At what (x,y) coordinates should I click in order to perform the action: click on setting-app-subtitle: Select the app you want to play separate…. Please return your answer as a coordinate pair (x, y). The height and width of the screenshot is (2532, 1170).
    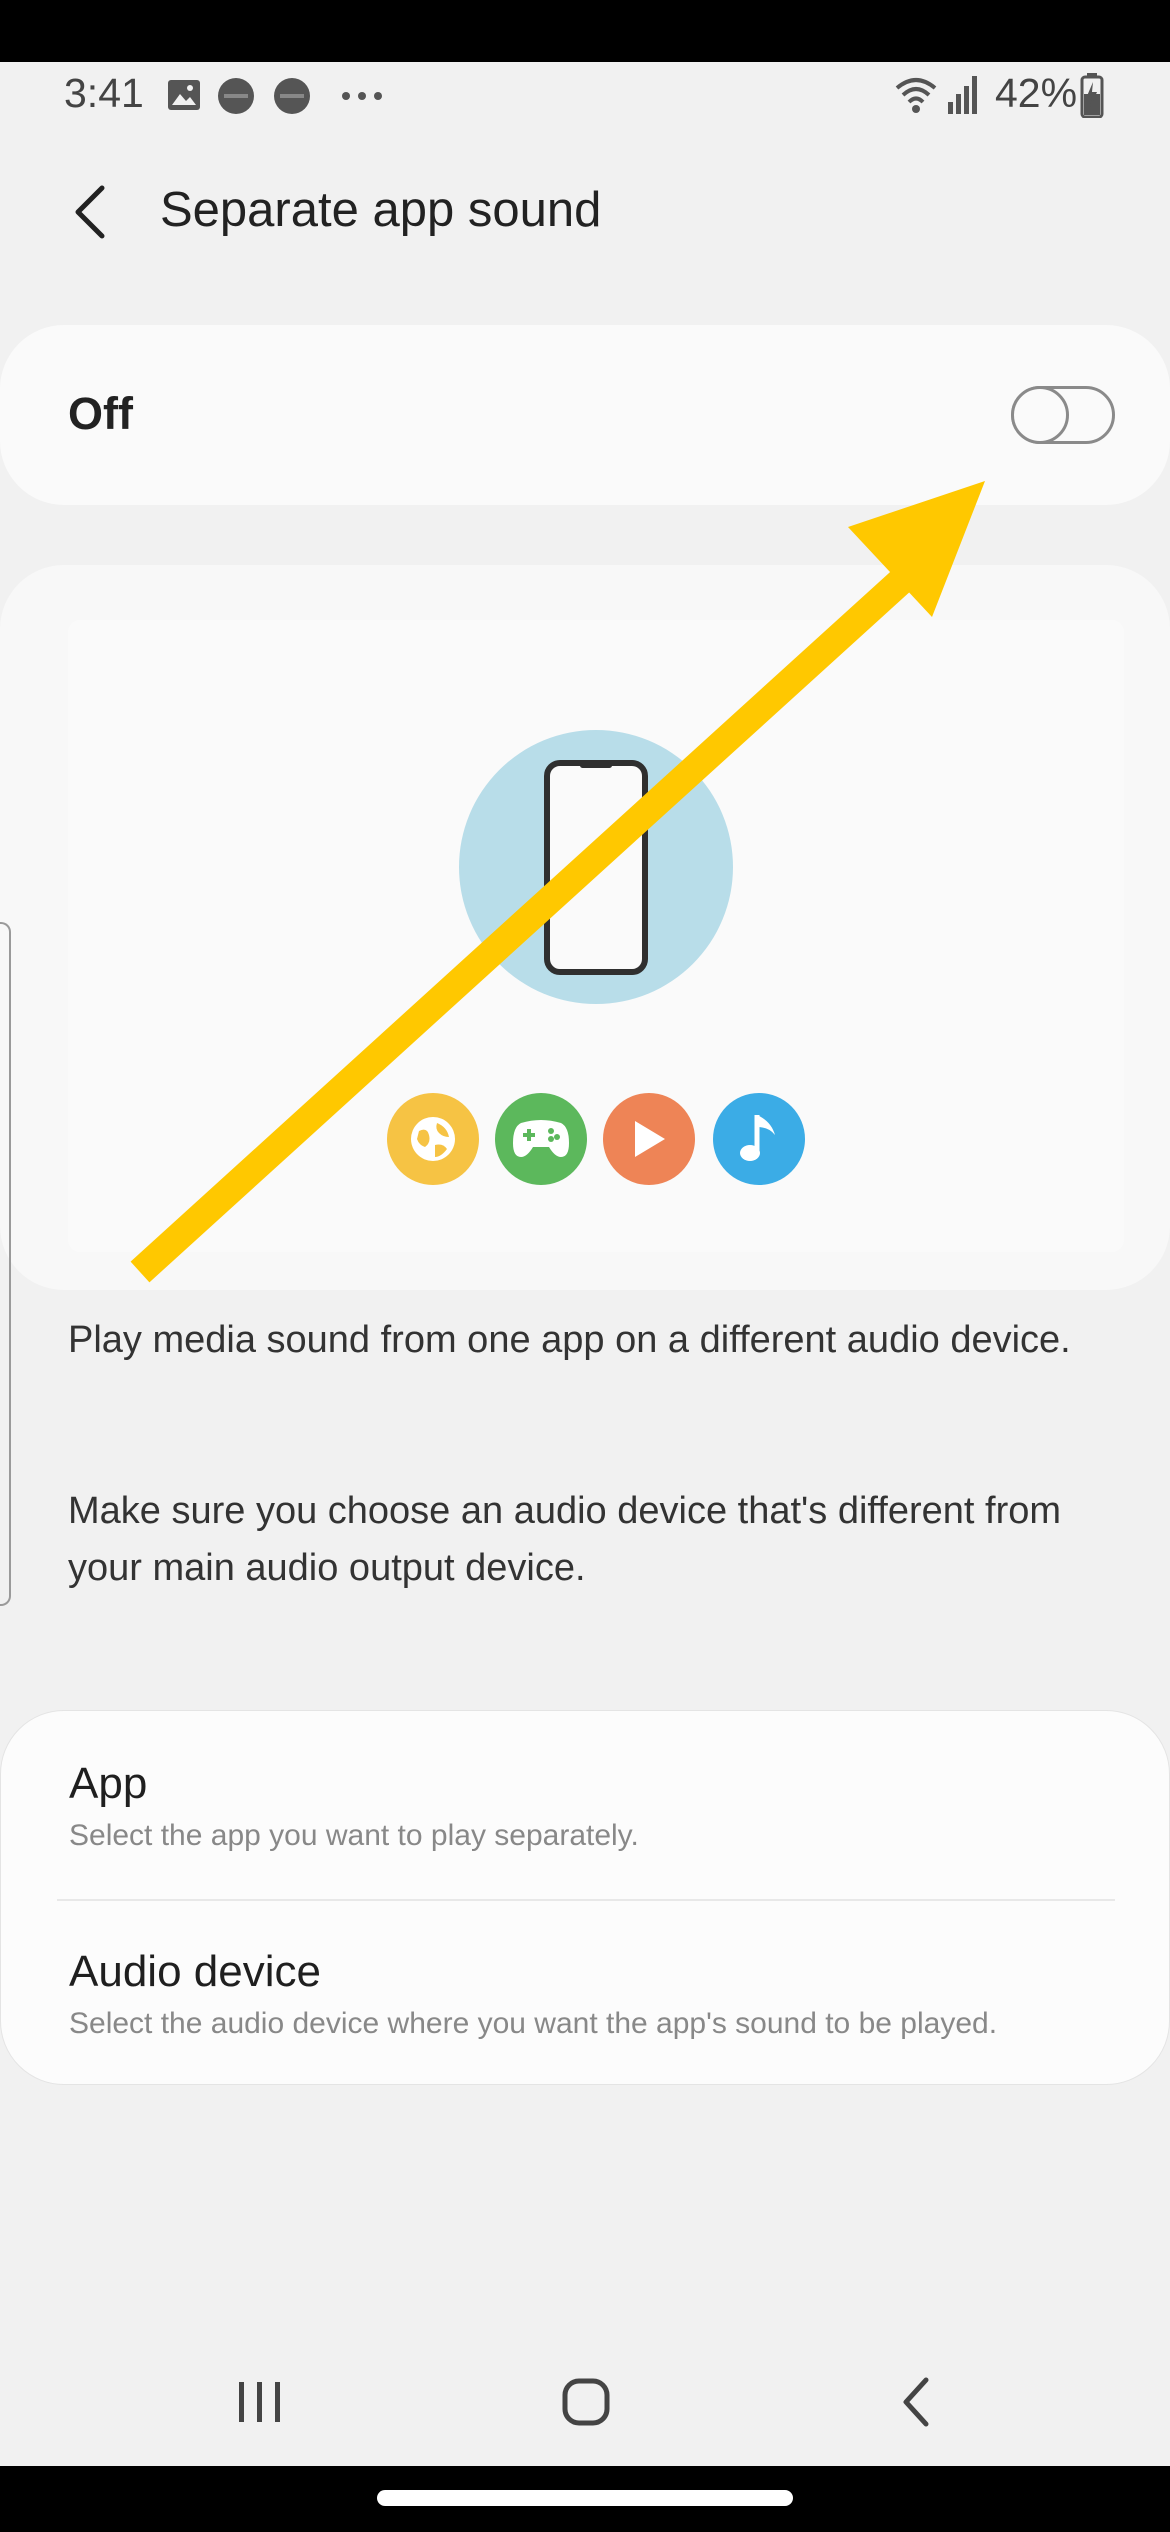
    Looking at the image, I should click on (354, 1835).